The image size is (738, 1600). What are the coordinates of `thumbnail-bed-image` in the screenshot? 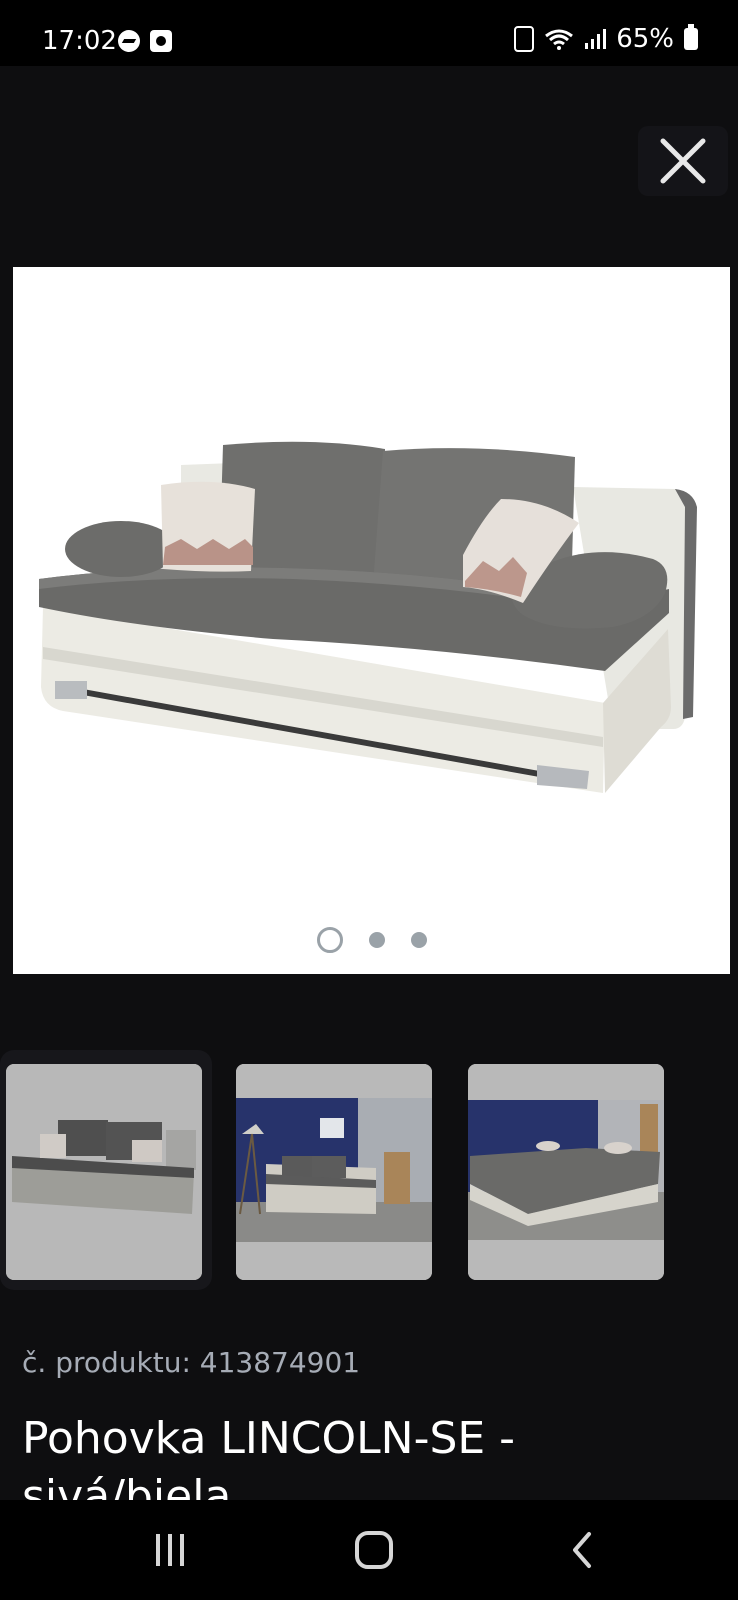 It's located at (566, 1172).